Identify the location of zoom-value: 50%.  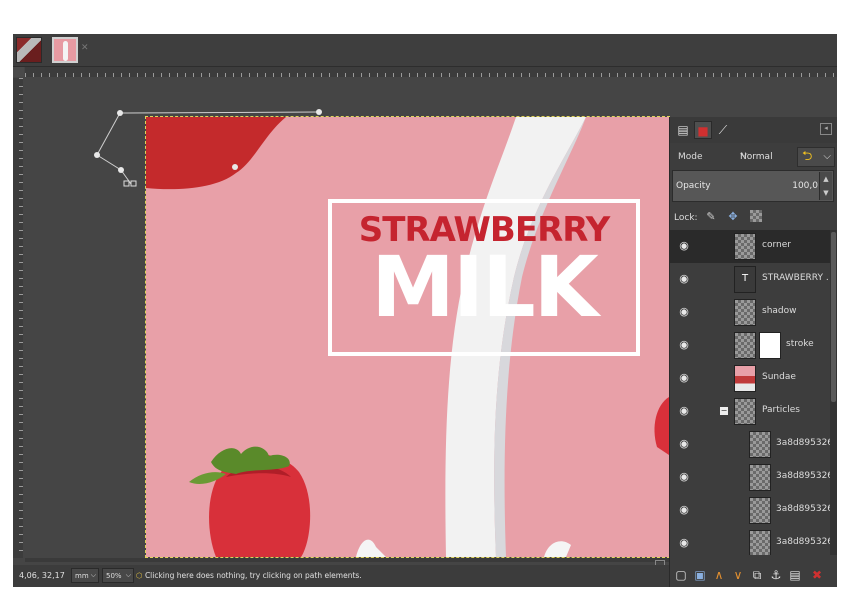
(114, 576).